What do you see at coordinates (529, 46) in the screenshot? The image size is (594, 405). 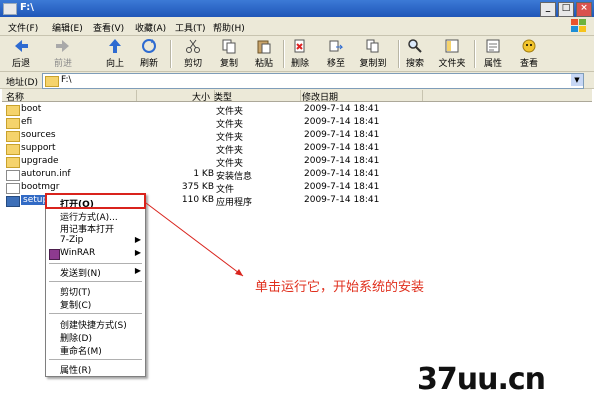 I see `view-icon` at bounding box center [529, 46].